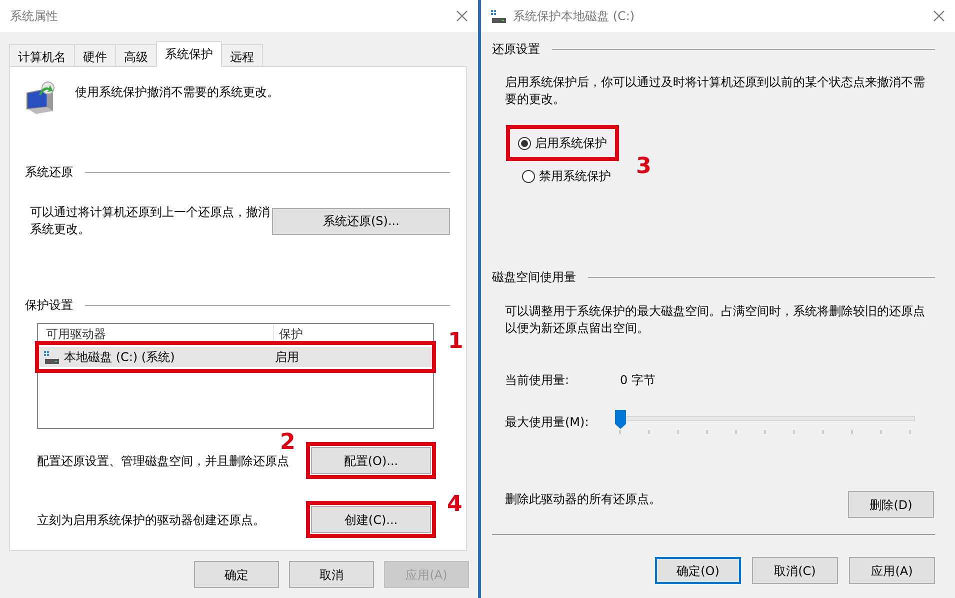 The image size is (955, 598). Describe the element at coordinates (454, 505) in the screenshot. I see `step-number: 4` at that location.